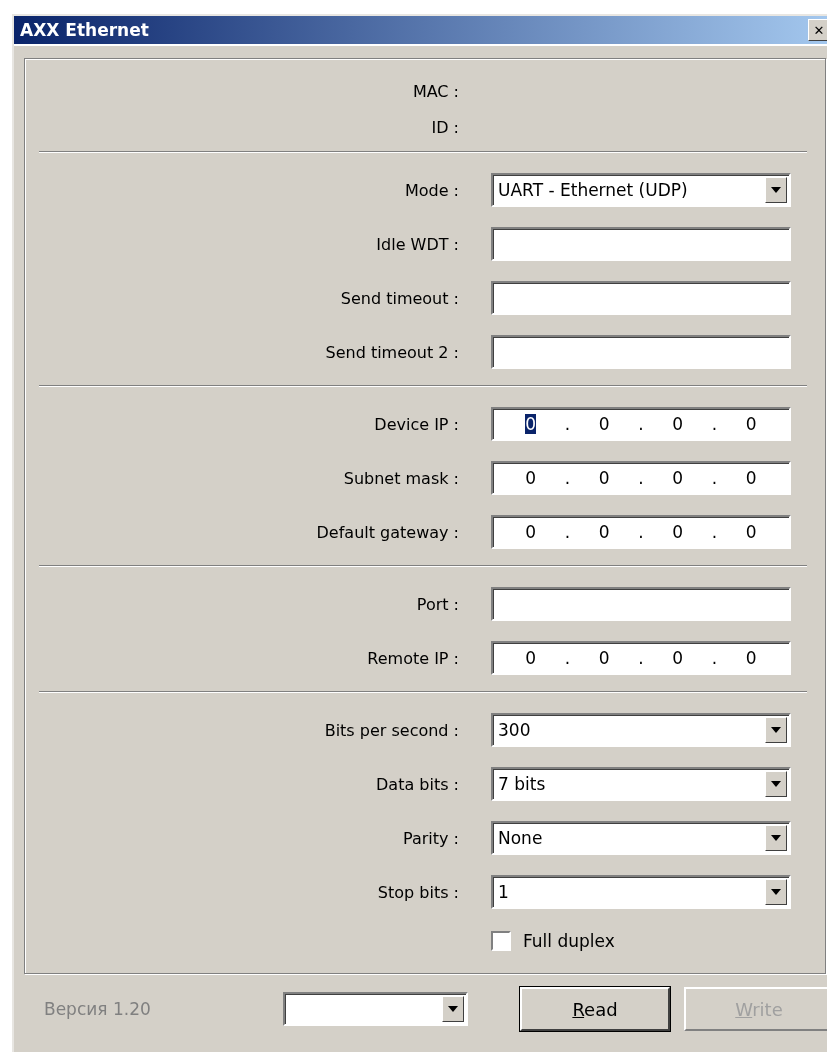 The width and height of the screenshot is (827, 1052). Describe the element at coordinates (431, 190) in the screenshot. I see `field-label: Mode :` at that location.